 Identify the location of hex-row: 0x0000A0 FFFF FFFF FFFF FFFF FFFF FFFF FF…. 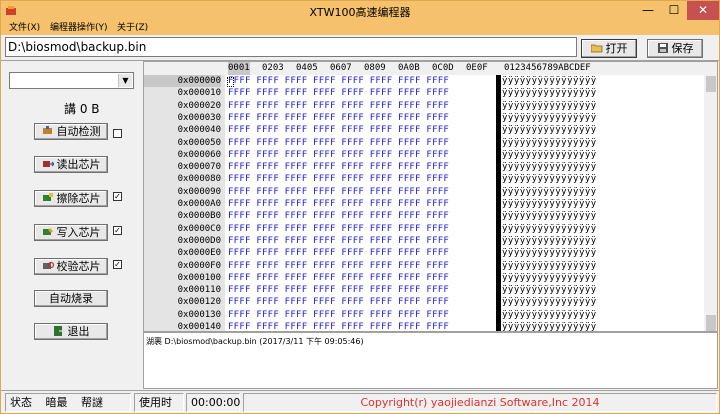
(424, 204).